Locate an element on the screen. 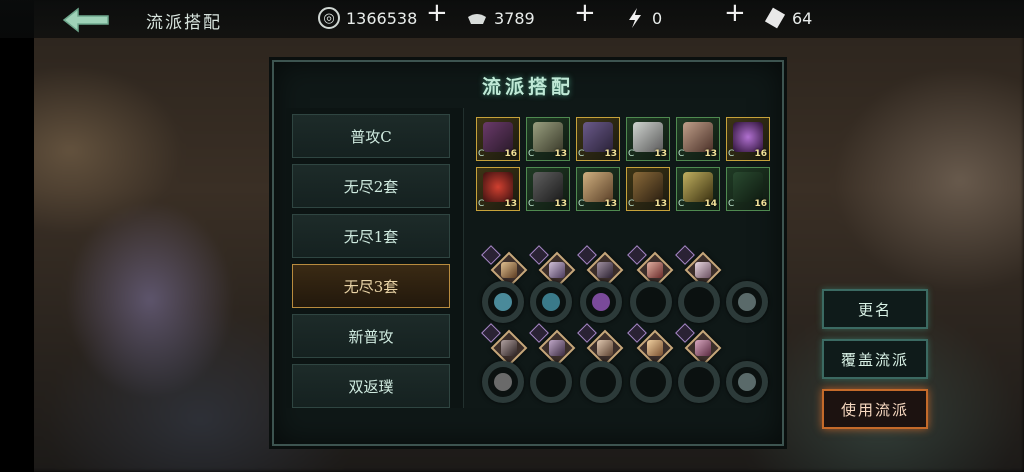  ring-icon is located at coordinates (498, 187).